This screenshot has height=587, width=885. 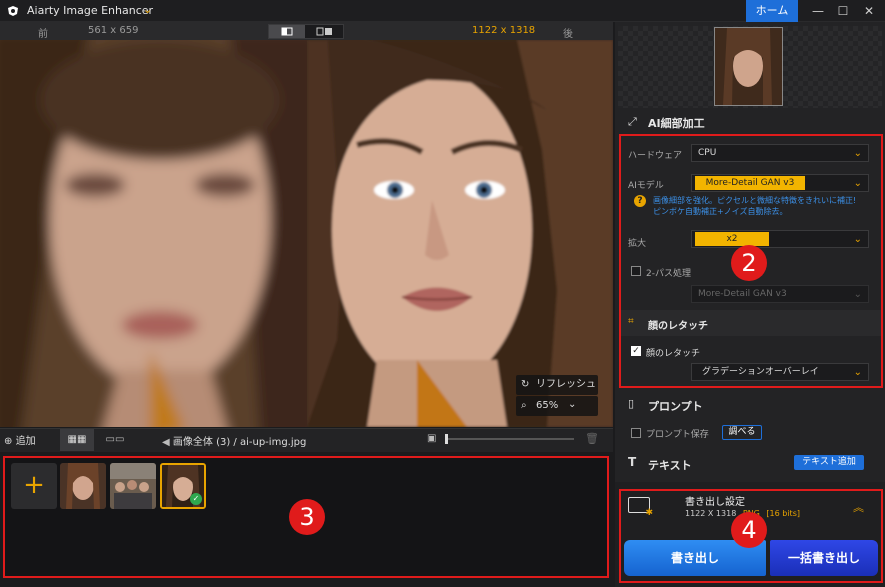 I want to click on model-value: More-Detail GAN v3, so click(x=750, y=183).